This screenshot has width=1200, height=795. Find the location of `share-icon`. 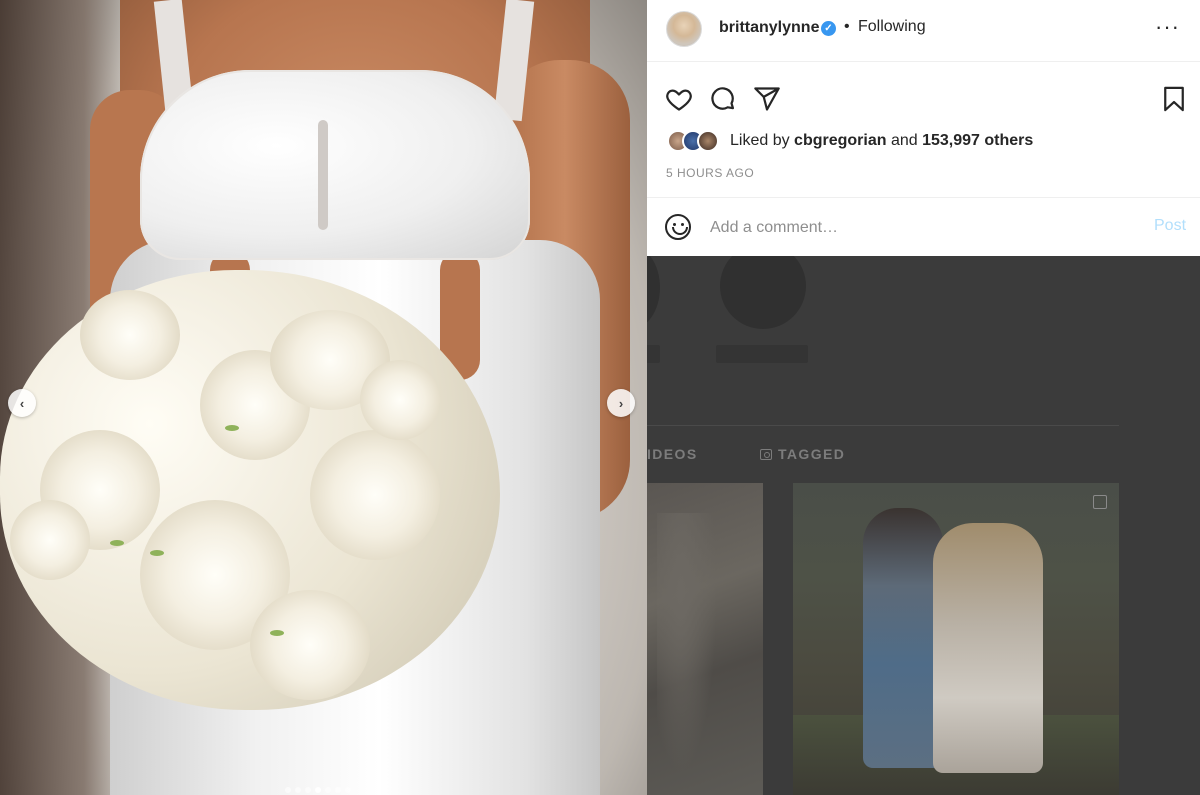

share-icon is located at coordinates (767, 99).